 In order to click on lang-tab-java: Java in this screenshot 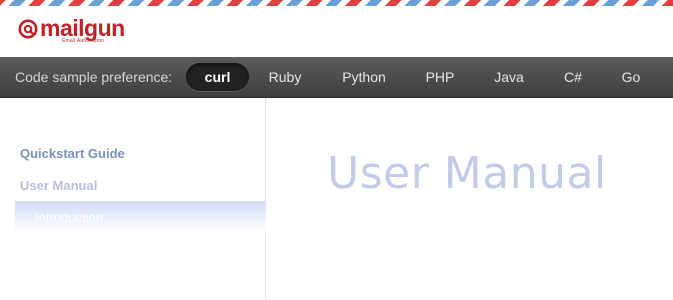, I will do `click(509, 77)`.